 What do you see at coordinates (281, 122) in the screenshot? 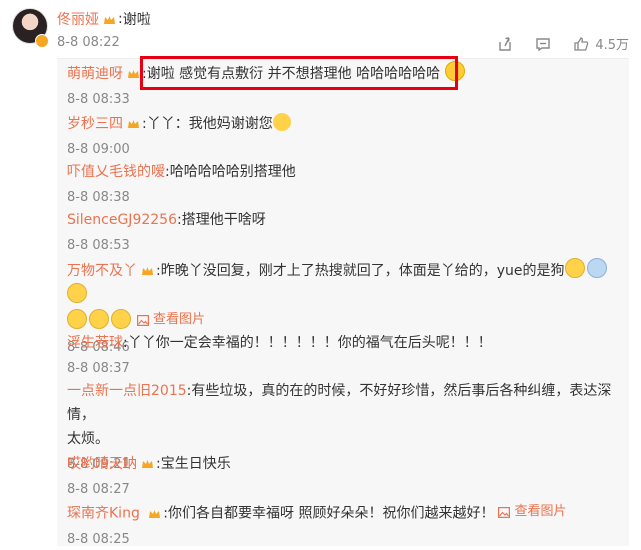
I see `smile-emoji-icon` at bounding box center [281, 122].